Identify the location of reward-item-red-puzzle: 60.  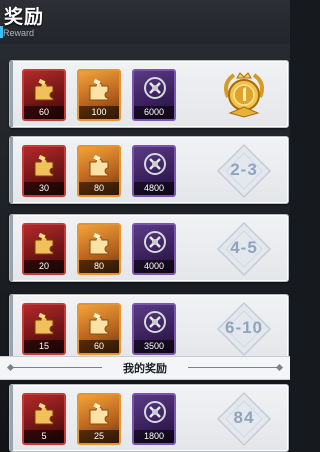
(44, 95).